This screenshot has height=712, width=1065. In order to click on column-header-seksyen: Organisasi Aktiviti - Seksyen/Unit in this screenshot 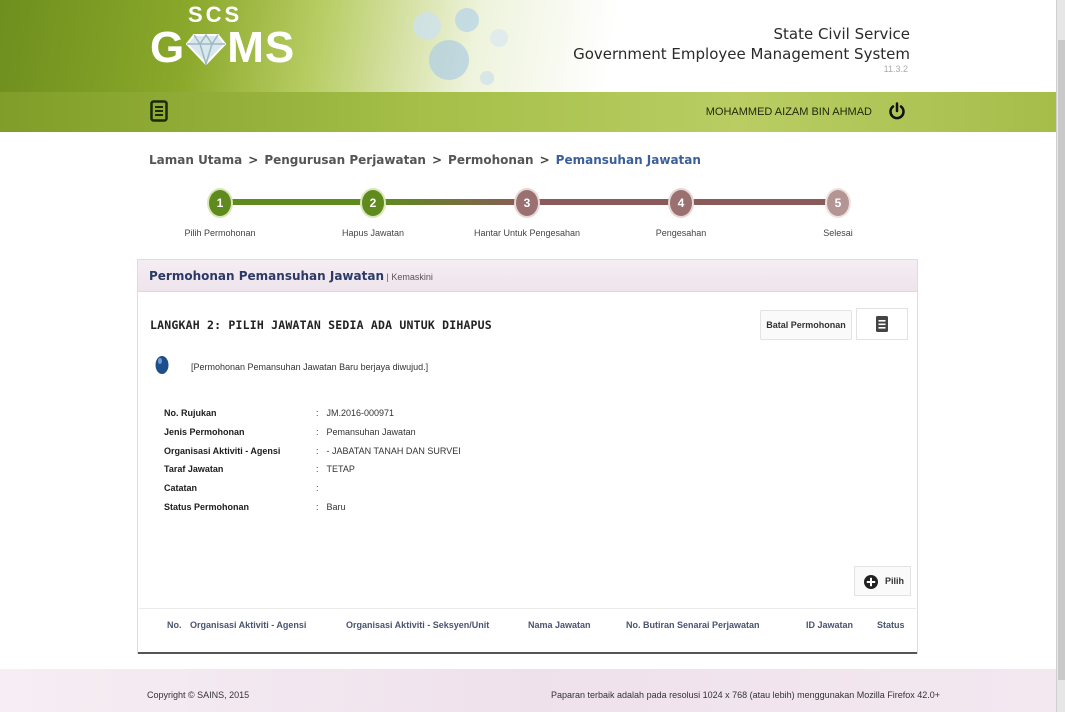, I will do `click(417, 625)`.